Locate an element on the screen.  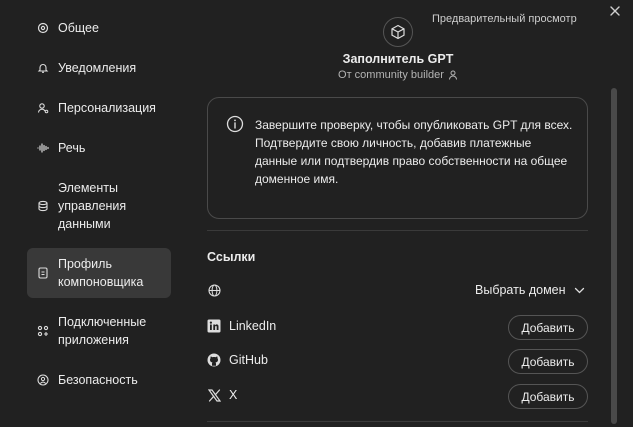
cube-icon is located at coordinates (398, 32).